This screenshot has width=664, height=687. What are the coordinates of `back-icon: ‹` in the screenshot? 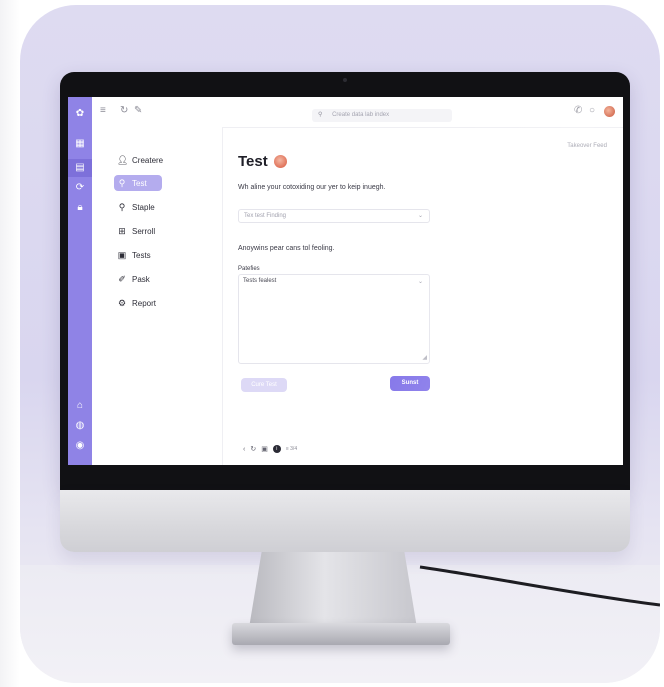 It's located at (244, 449).